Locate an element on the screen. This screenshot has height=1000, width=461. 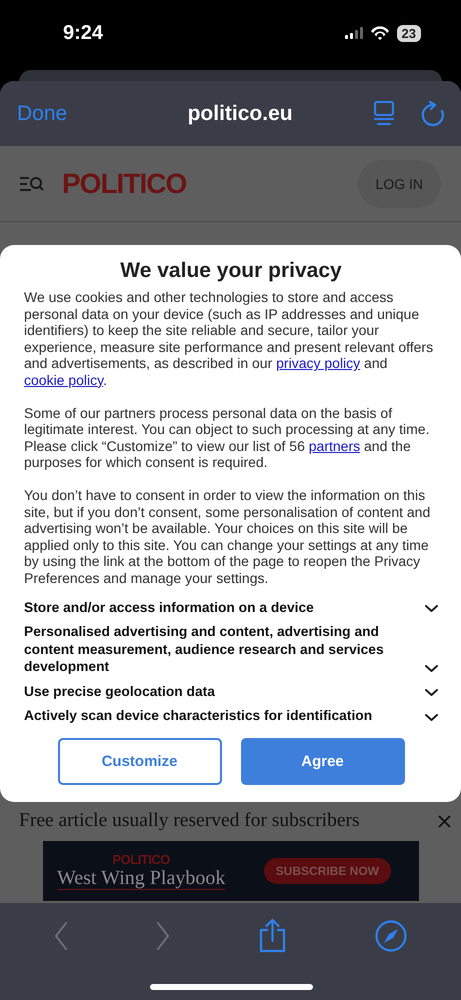
wifi-icon is located at coordinates (380, 33).